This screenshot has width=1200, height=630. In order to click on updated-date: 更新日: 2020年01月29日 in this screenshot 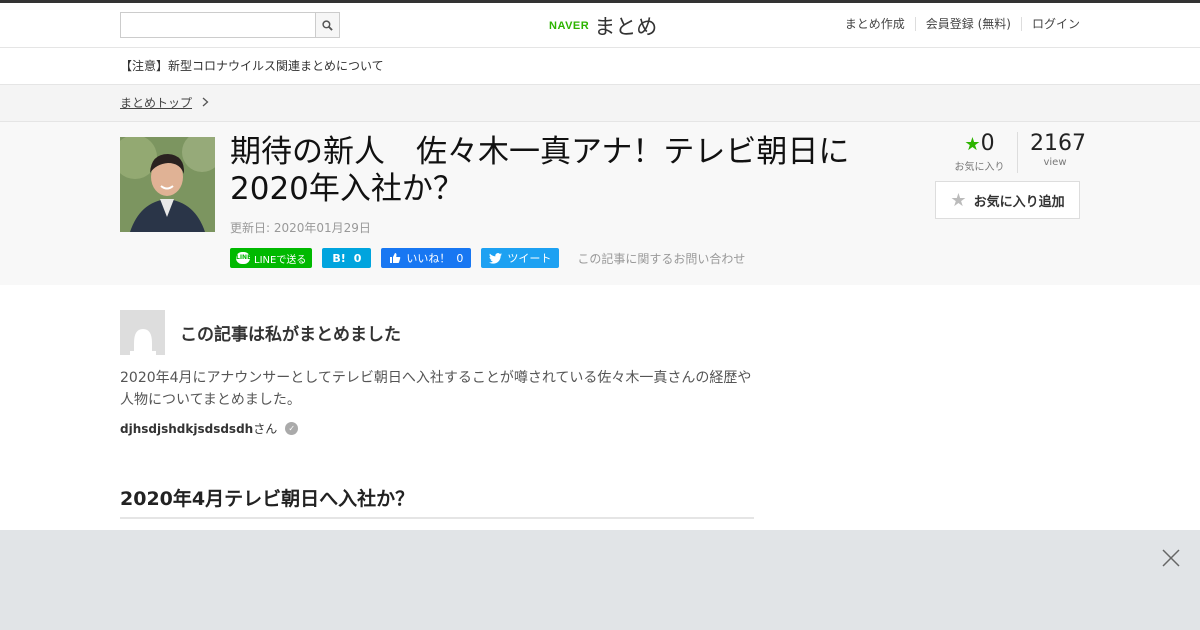, I will do `click(300, 228)`.